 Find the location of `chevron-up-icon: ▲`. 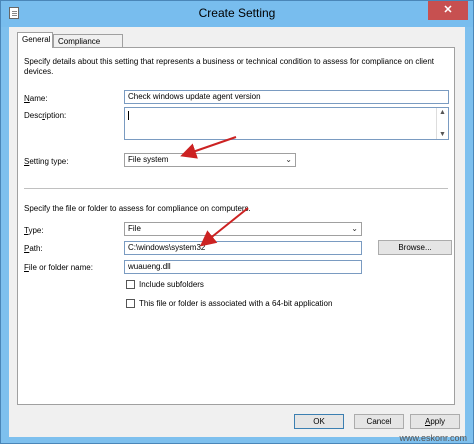

chevron-up-icon: ▲ is located at coordinates (442, 112).